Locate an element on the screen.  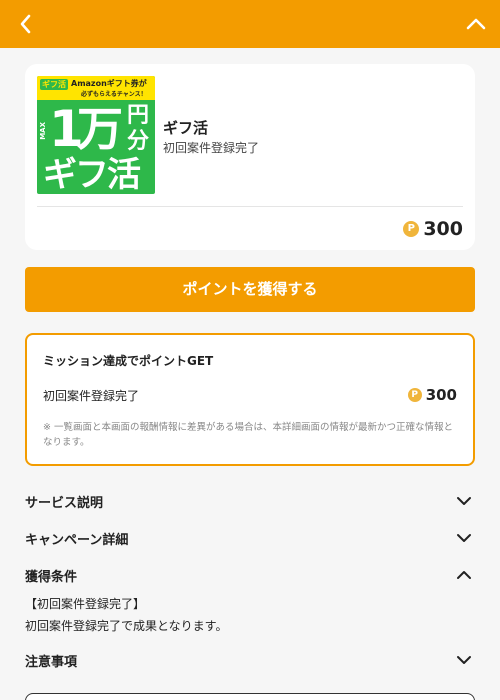
card-divider is located at coordinates (250, 206).